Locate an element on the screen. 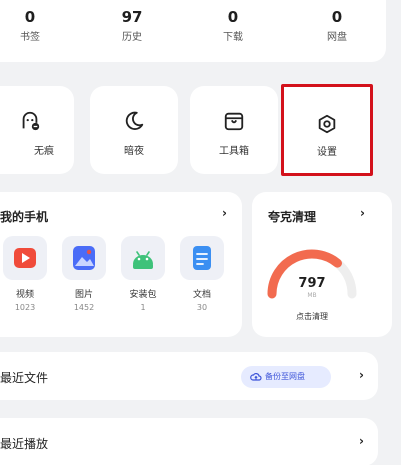  recent-files-label: 最近文件 is located at coordinates (24, 378).